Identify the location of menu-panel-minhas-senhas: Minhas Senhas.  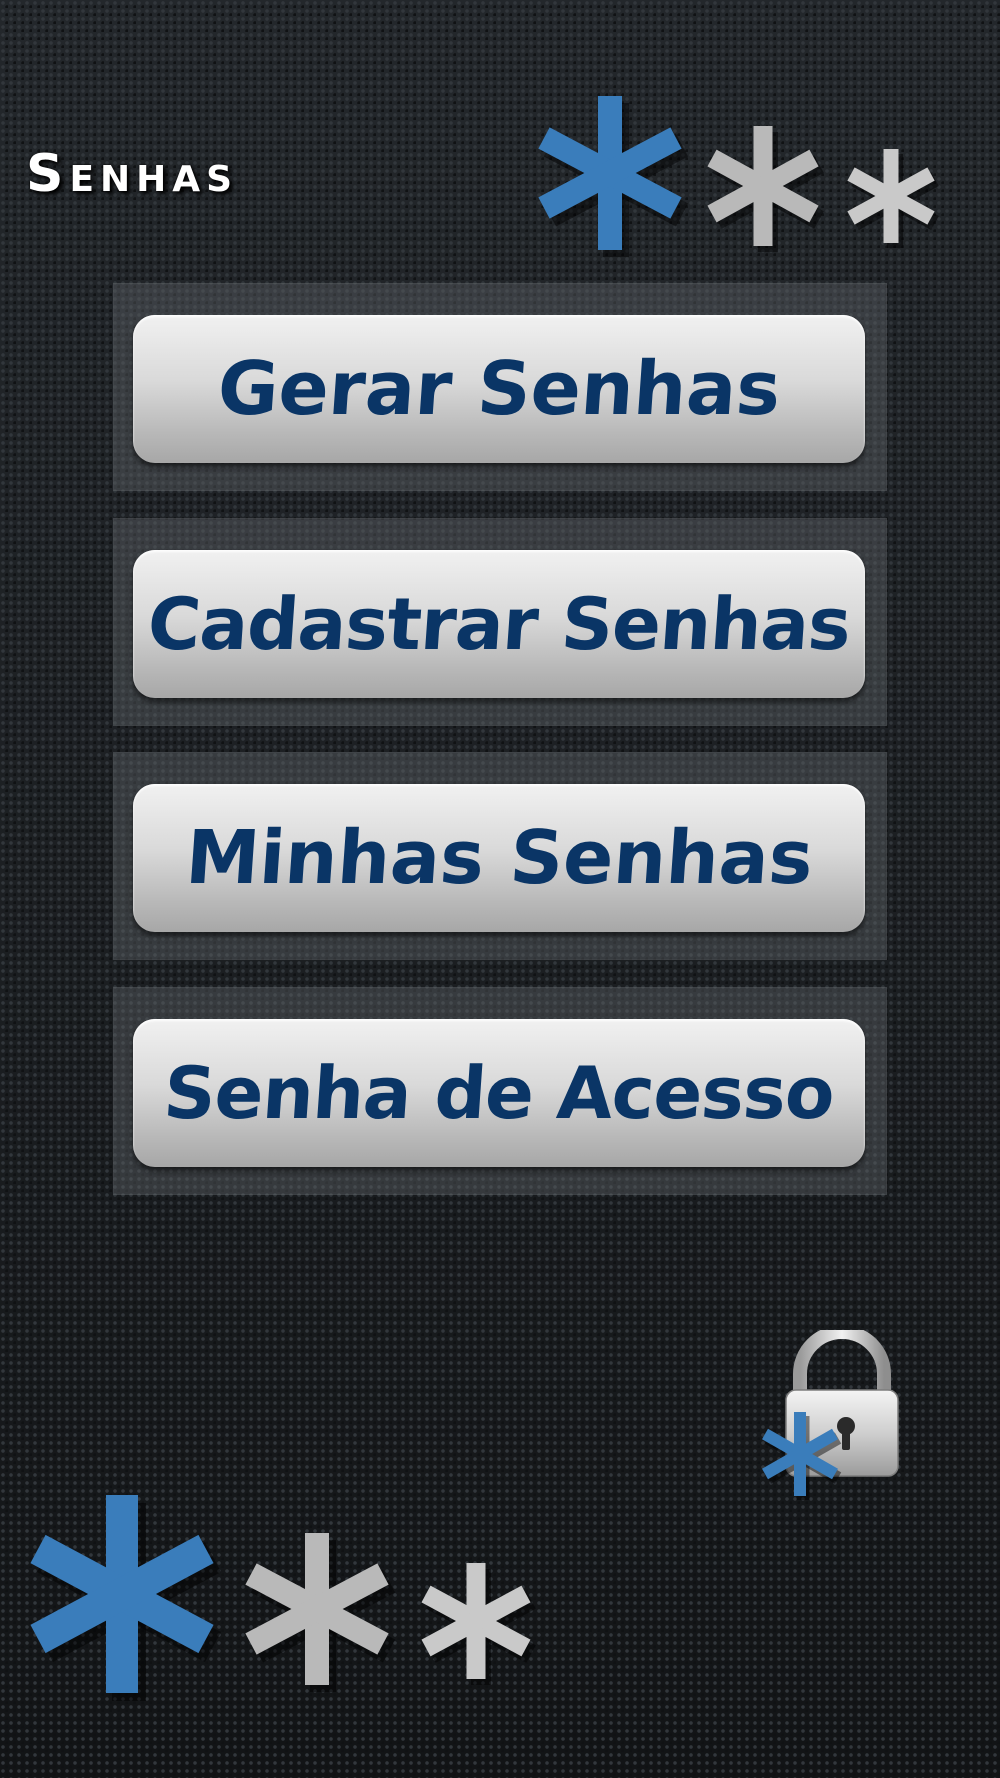
(500, 856).